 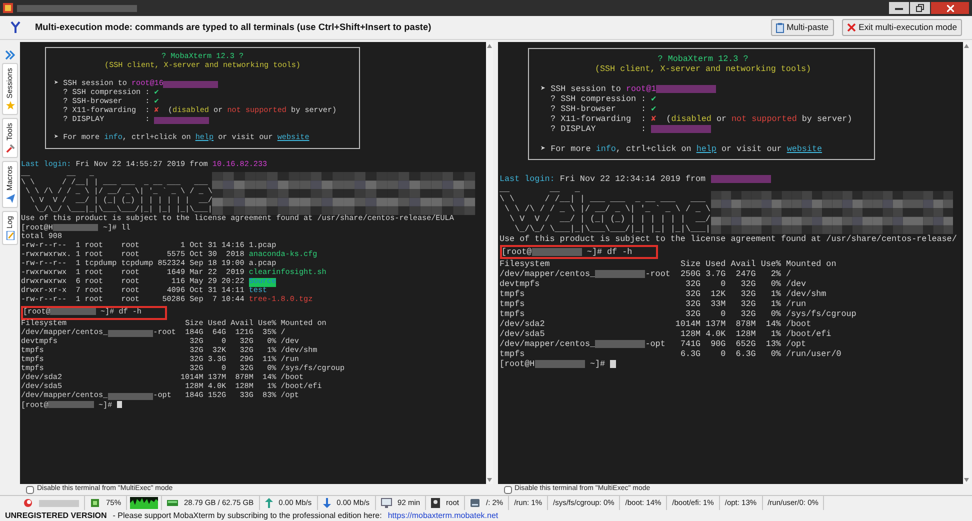 What do you see at coordinates (653, 109) in the screenshot?
I see `terminal-text: ✔` at bounding box center [653, 109].